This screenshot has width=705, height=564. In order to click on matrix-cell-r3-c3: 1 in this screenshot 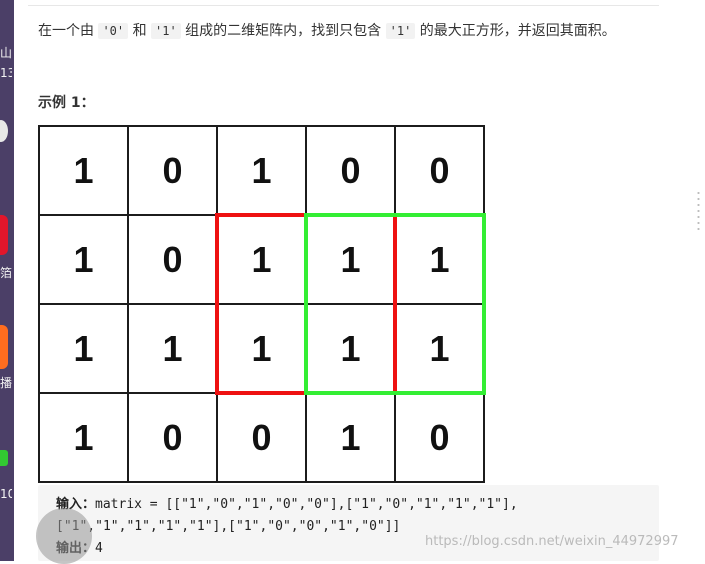, I will do `click(350, 437)`.